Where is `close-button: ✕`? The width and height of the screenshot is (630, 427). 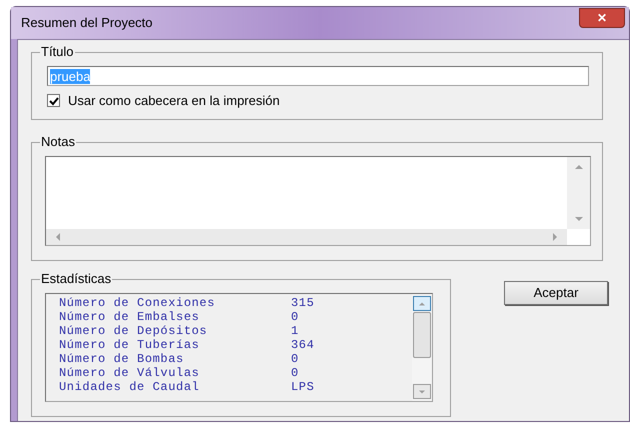 close-button: ✕ is located at coordinates (602, 18).